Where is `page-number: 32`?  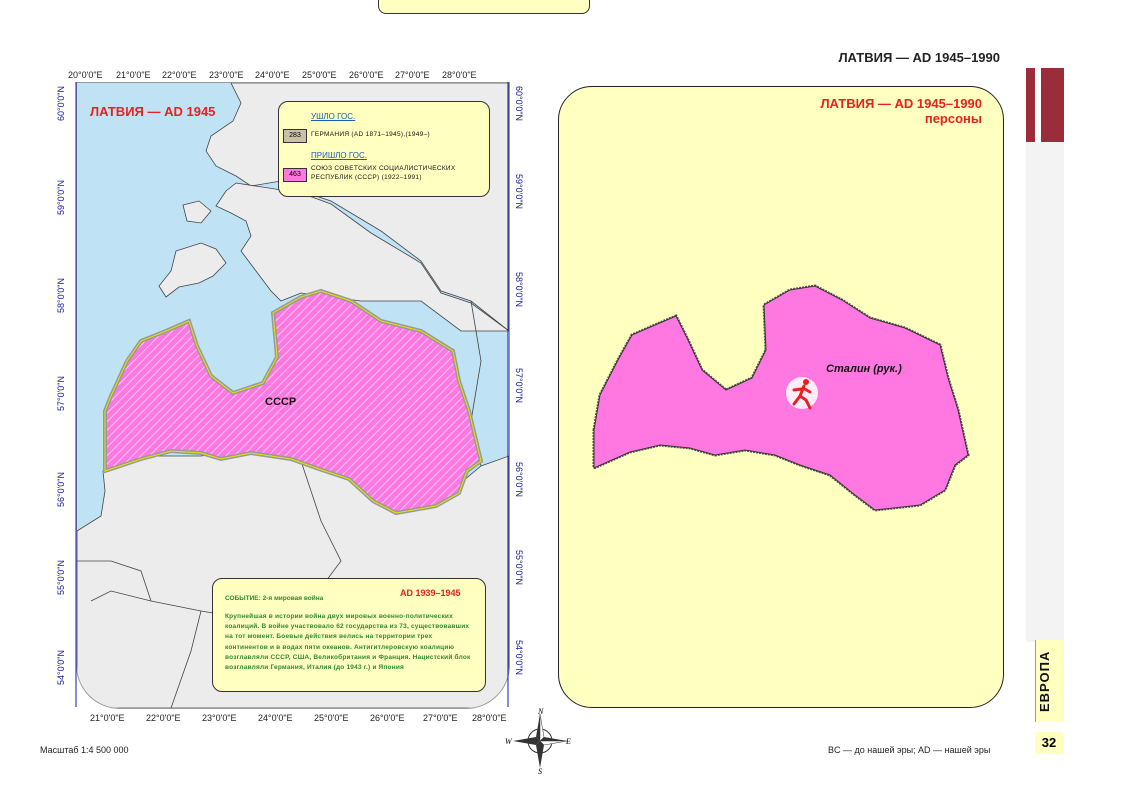 page-number: 32 is located at coordinates (1049, 743).